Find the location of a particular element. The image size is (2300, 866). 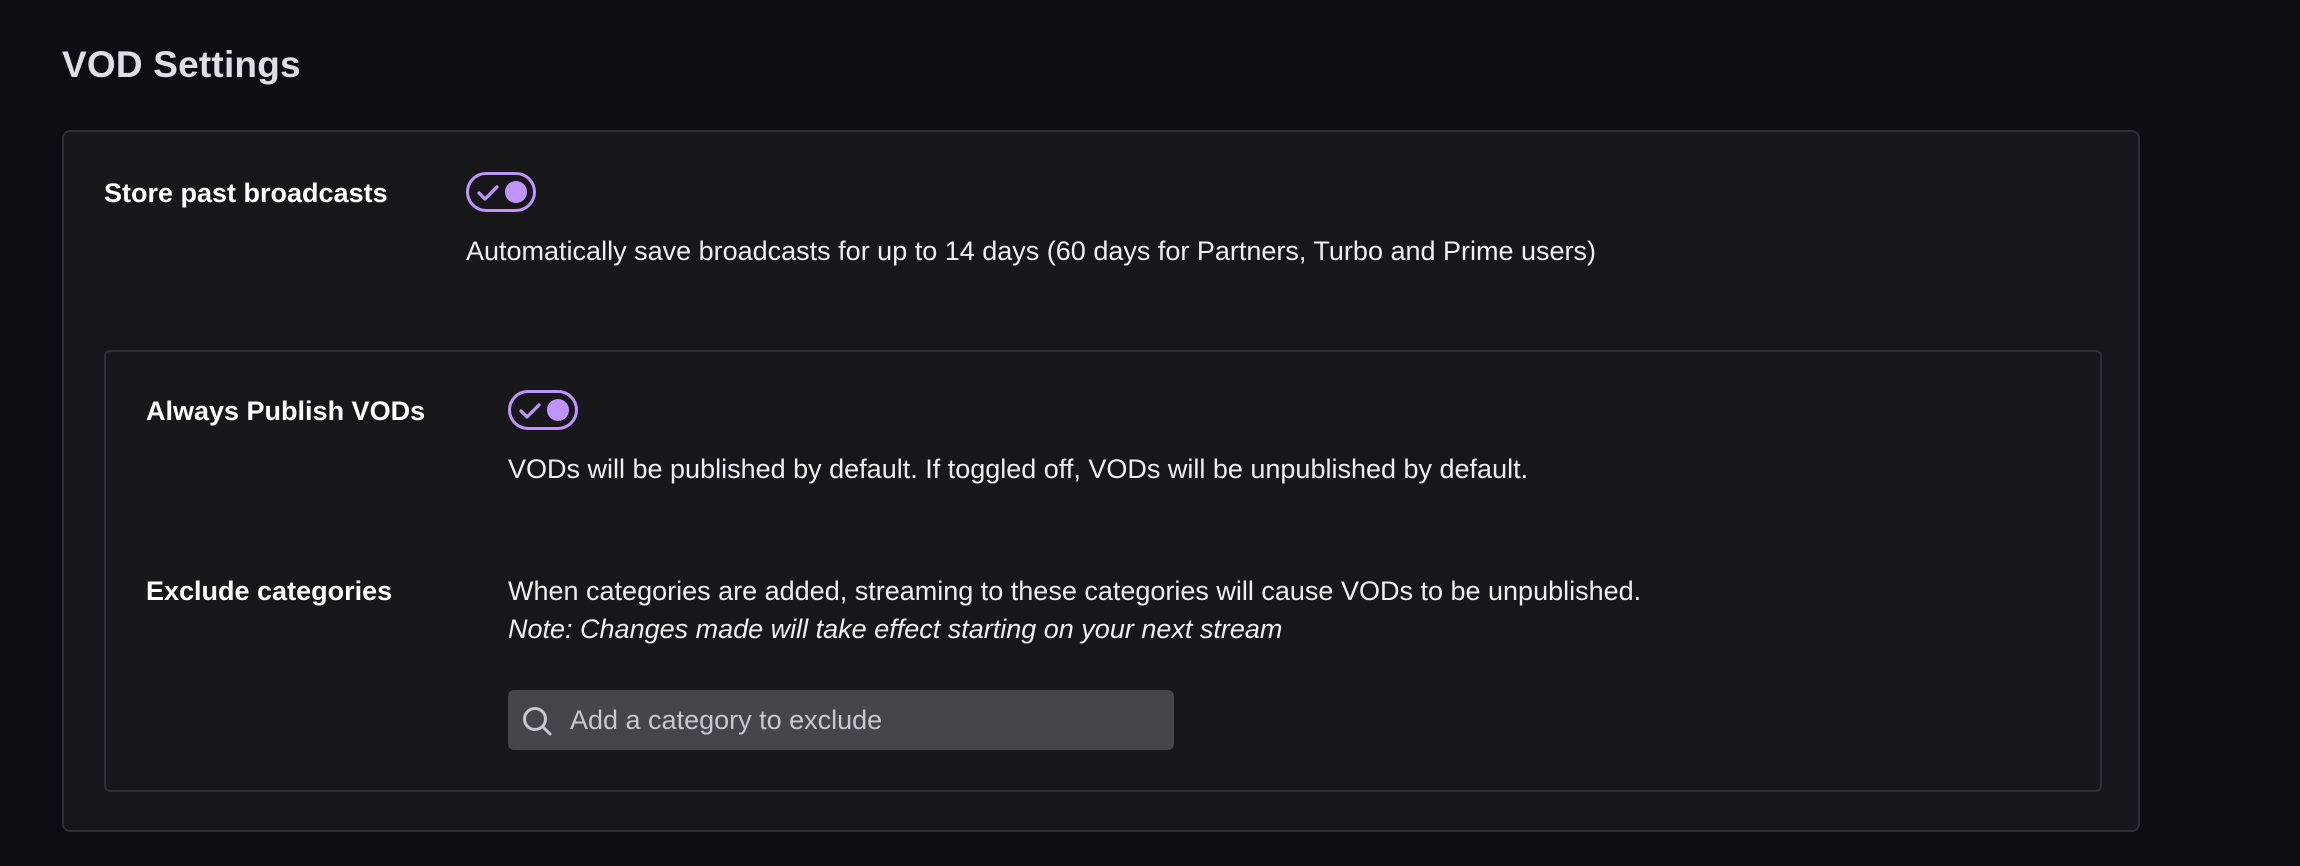

page-title: VOD Settings is located at coordinates (181, 64).